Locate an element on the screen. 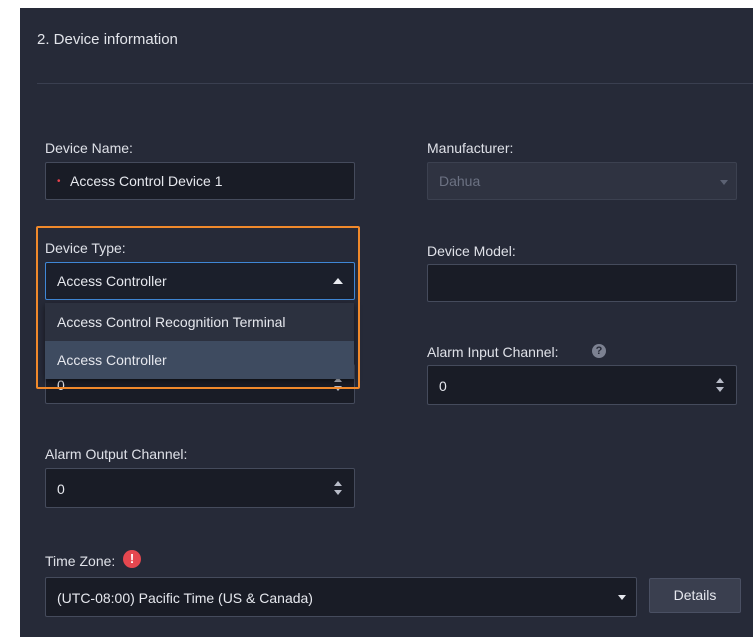  manufacturer-value: Dahua is located at coordinates (460, 181).